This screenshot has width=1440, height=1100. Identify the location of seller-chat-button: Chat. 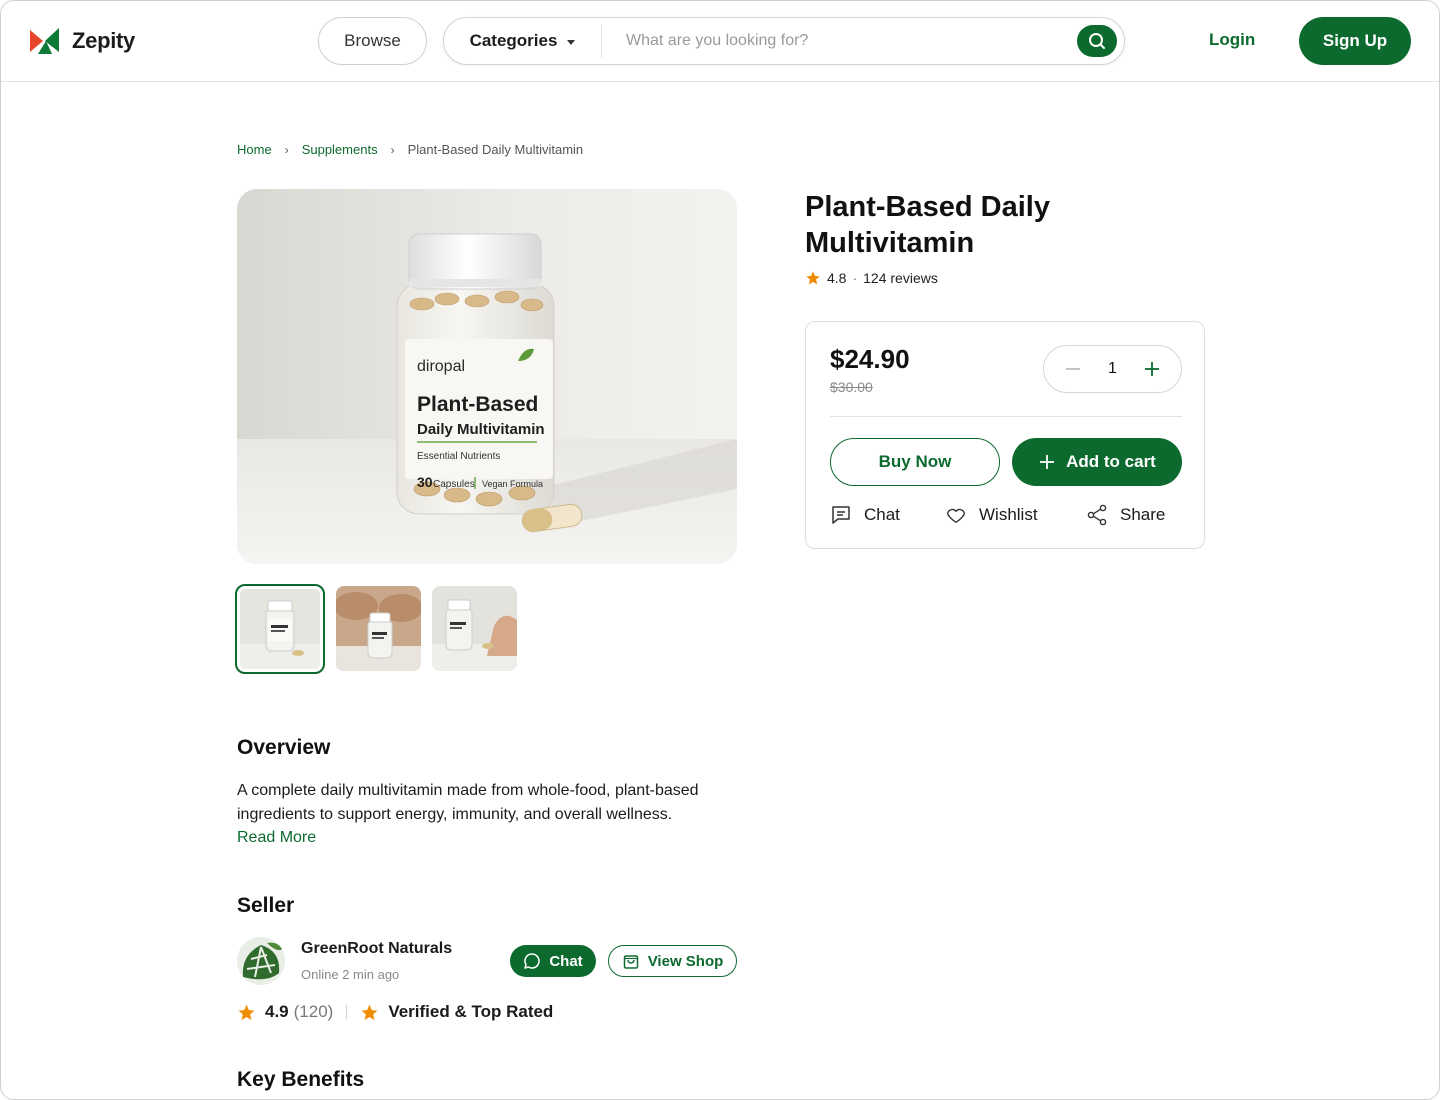
(553, 961).